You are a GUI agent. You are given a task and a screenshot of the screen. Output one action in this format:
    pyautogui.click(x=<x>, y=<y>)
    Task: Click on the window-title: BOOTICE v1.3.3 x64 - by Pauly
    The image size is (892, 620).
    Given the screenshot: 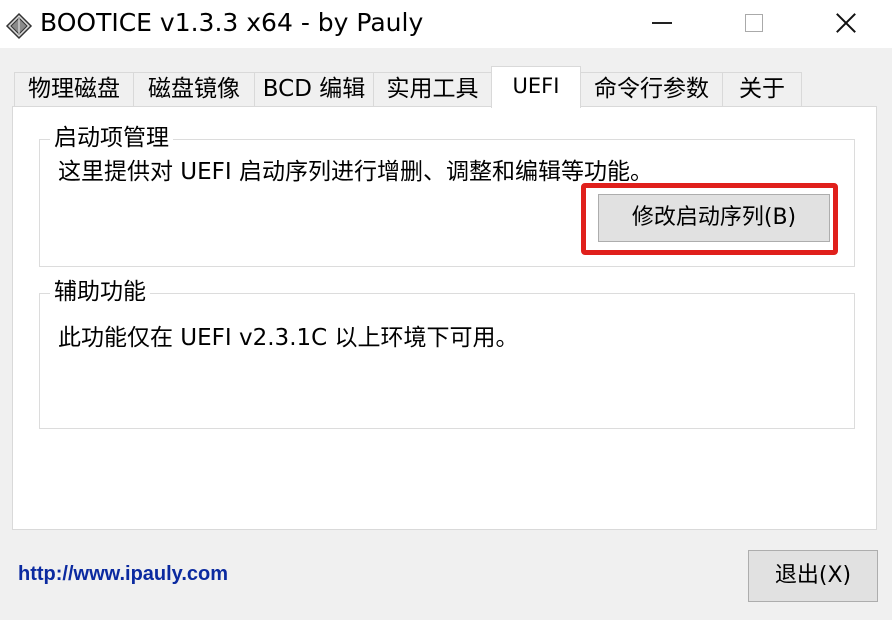 What is the action you would take?
    pyautogui.click(x=232, y=22)
    